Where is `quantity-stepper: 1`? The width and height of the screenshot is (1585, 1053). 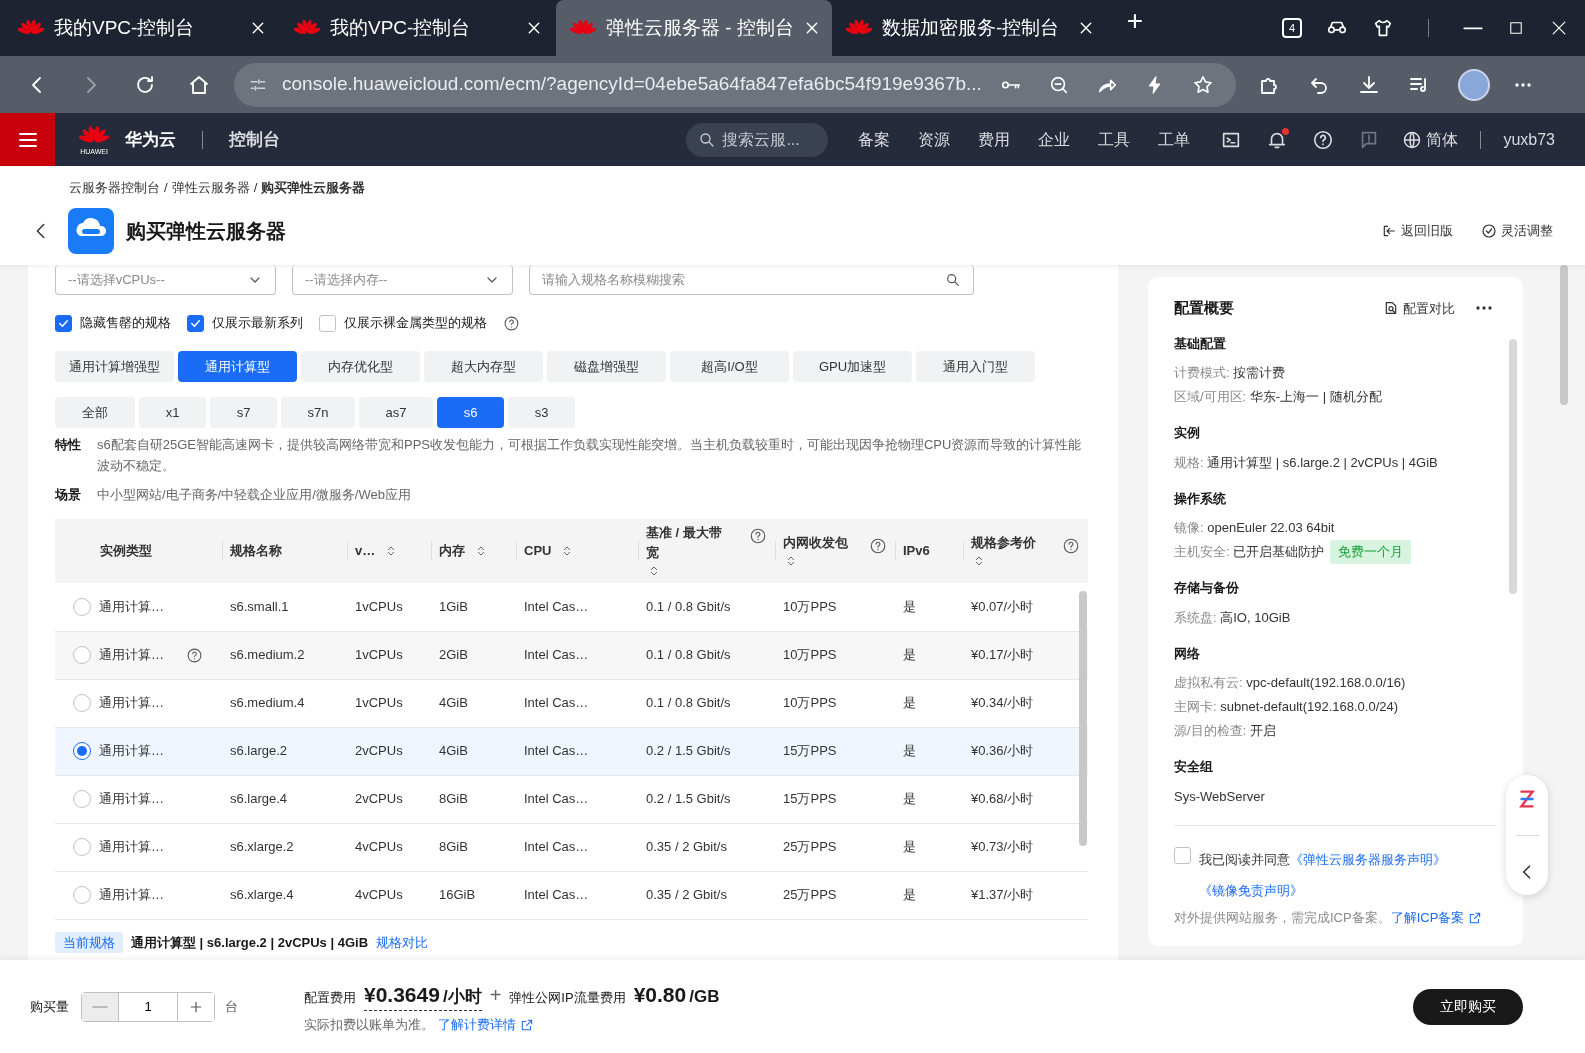
quantity-stepper: 1 is located at coordinates (148, 1006).